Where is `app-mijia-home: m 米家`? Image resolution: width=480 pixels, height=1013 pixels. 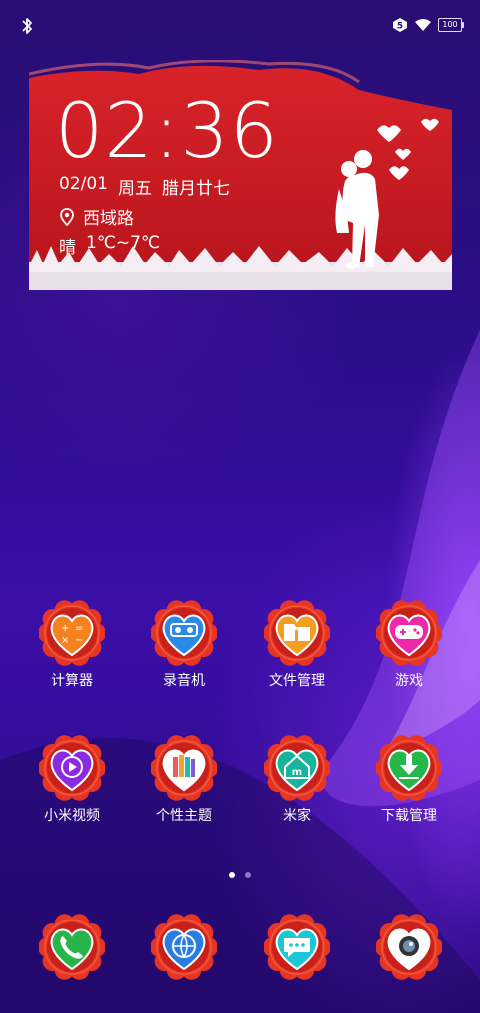
app-mijia-home: m 米家 is located at coordinates (297, 780).